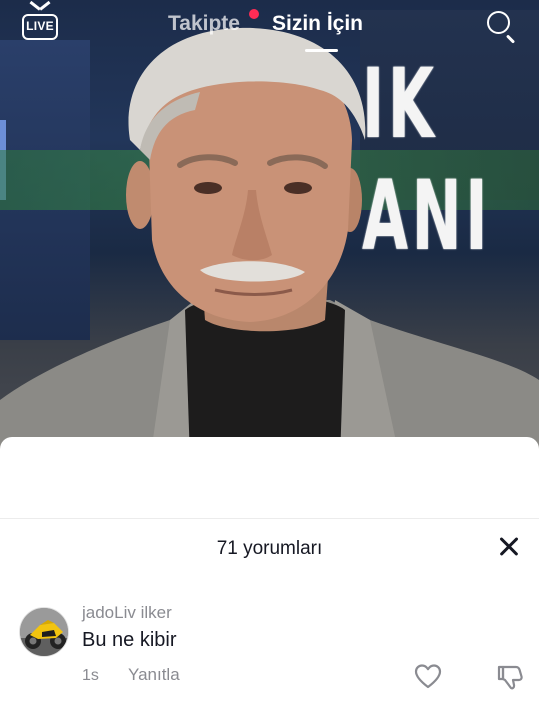 The height and width of the screenshot is (719, 539). What do you see at coordinates (509, 546) in the screenshot?
I see `close-button` at bounding box center [509, 546].